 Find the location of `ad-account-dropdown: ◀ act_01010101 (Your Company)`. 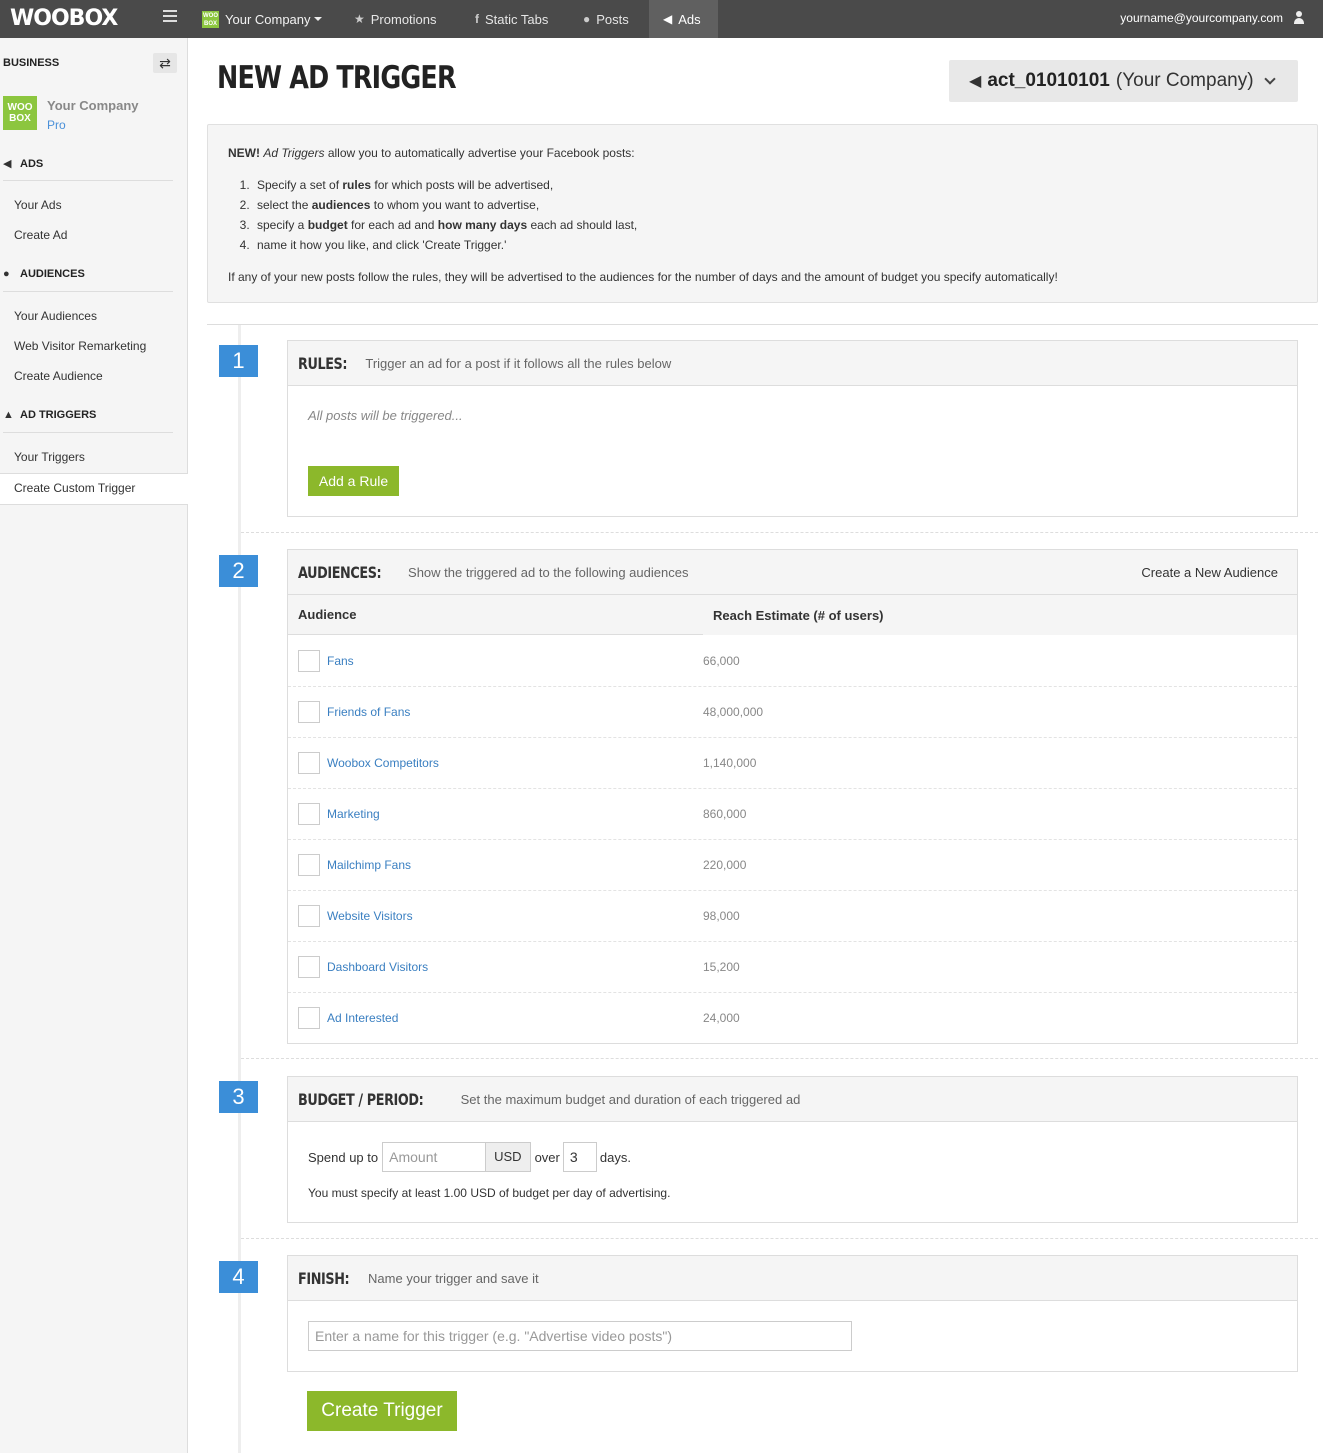

ad-account-dropdown: ◀ act_01010101 (Your Company) is located at coordinates (1123, 81).